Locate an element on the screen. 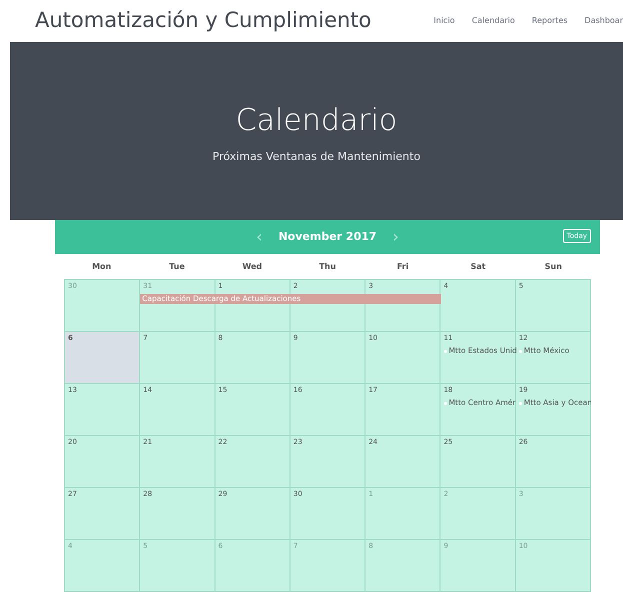 The image size is (623, 594). weekday-label: Mon is located at coordinates (101, 266).